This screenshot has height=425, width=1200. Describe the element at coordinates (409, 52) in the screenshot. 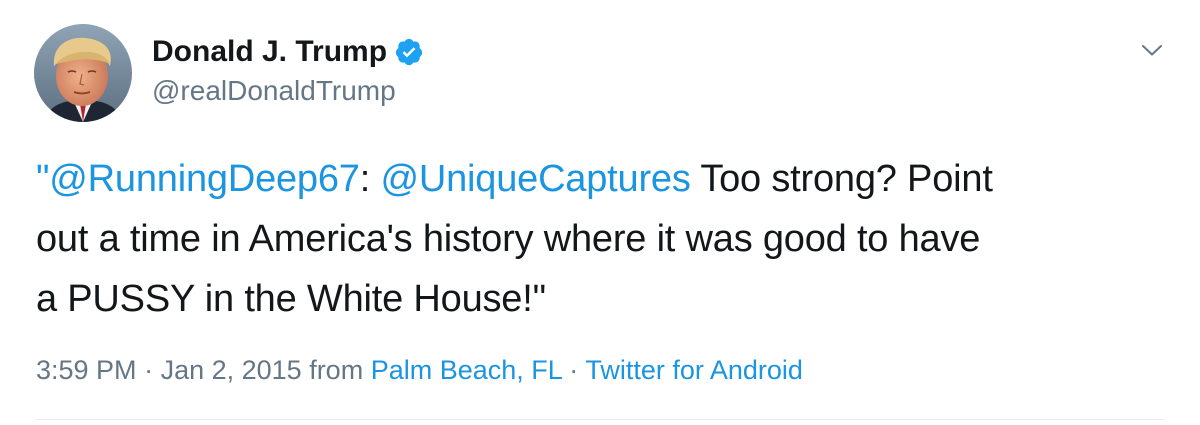

I see `verified-badge-icon` at that location.